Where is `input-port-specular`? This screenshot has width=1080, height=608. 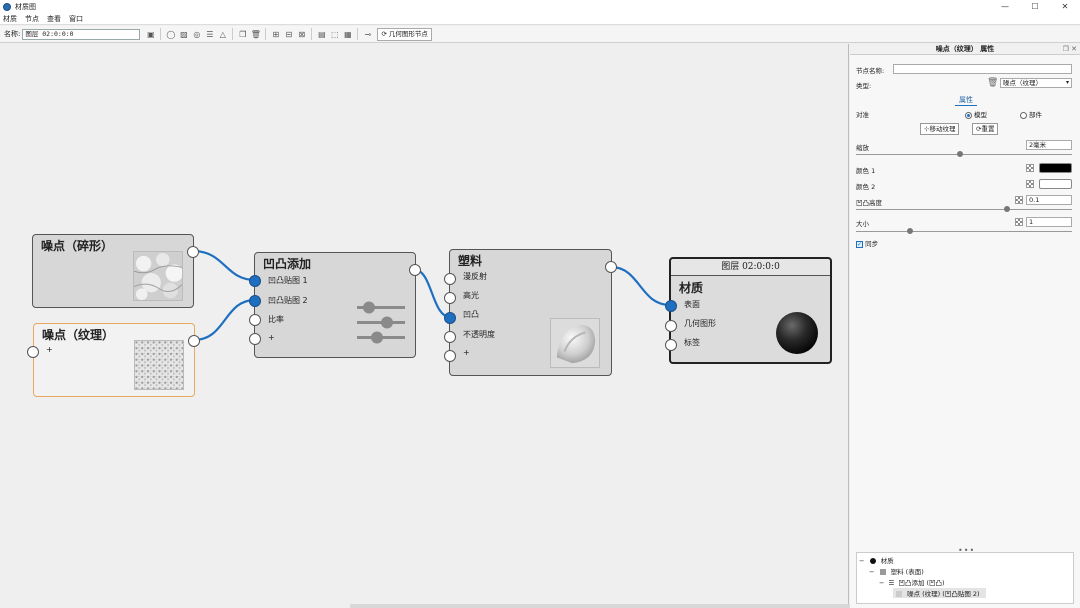
input-port-specular is located at coordinates (450, 298).